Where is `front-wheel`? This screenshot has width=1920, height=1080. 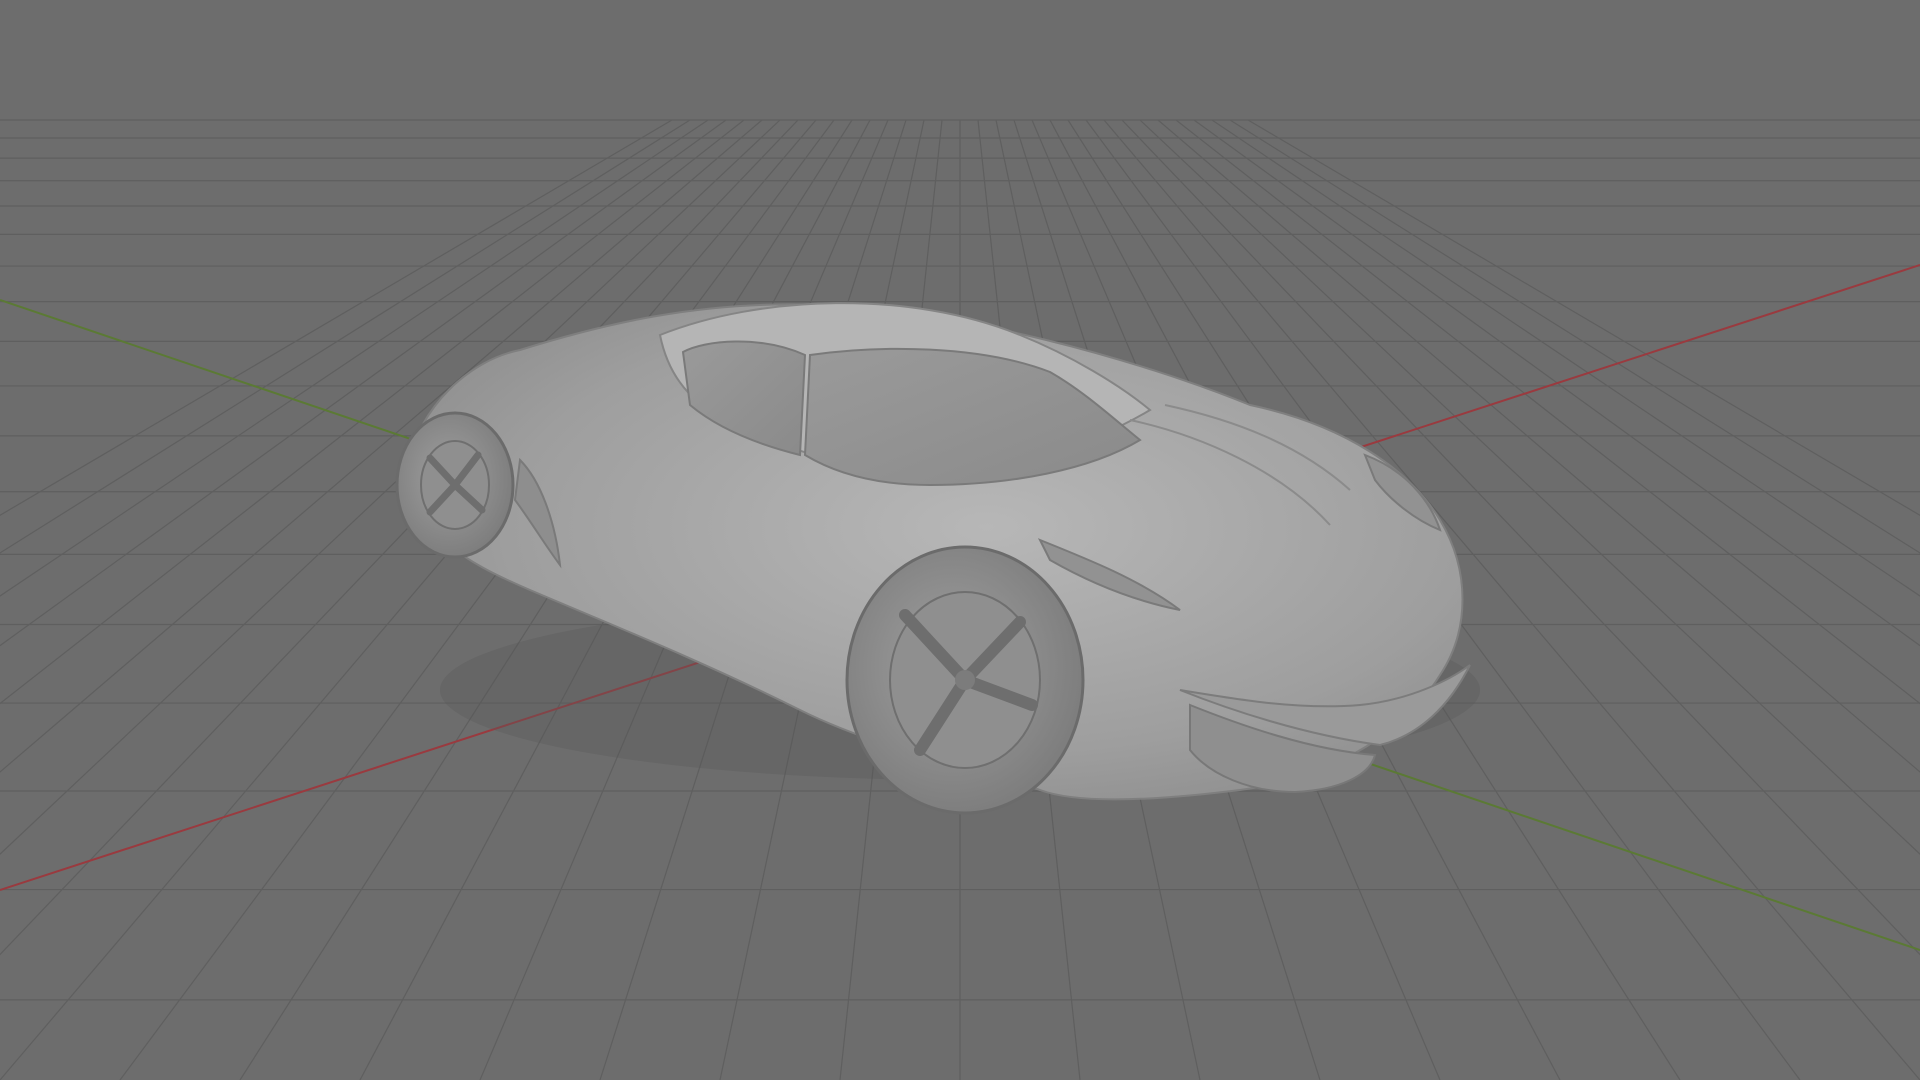 front-wheel is located at coordinates (965, 680).